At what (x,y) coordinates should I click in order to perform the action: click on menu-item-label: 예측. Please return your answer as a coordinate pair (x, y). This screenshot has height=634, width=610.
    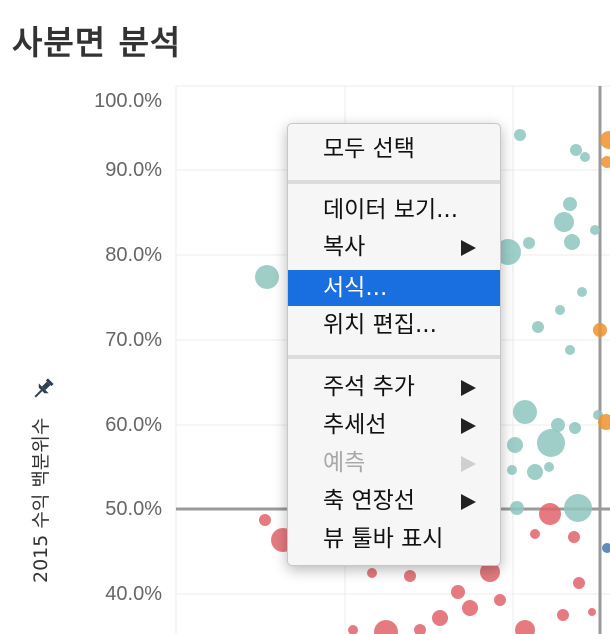
    Looking at the image, I should click on (344, 463).